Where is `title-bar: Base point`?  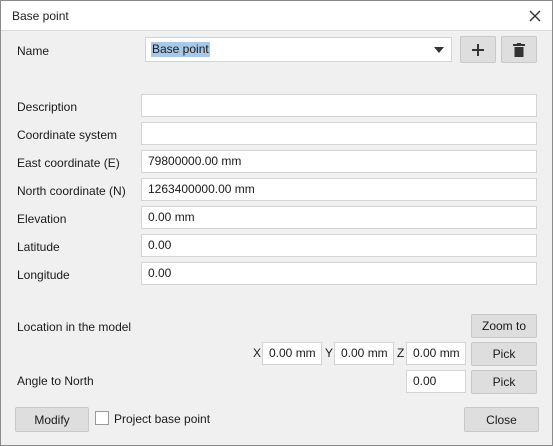
title-bar: Base point is located at coordinates (276, 16).